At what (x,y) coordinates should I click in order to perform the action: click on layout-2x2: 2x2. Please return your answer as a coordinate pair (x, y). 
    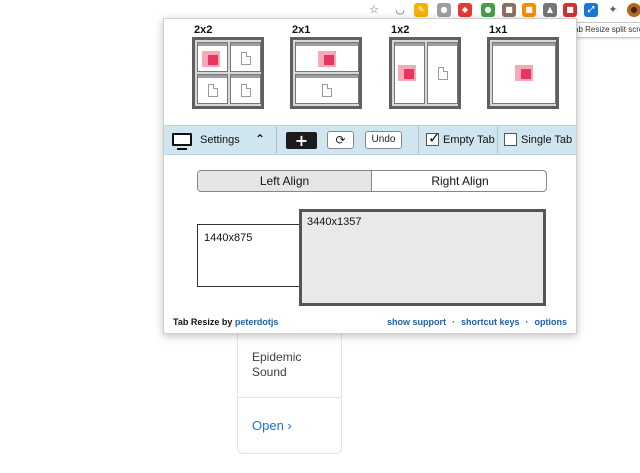
    Looking at the image, I should click on (229, 66).